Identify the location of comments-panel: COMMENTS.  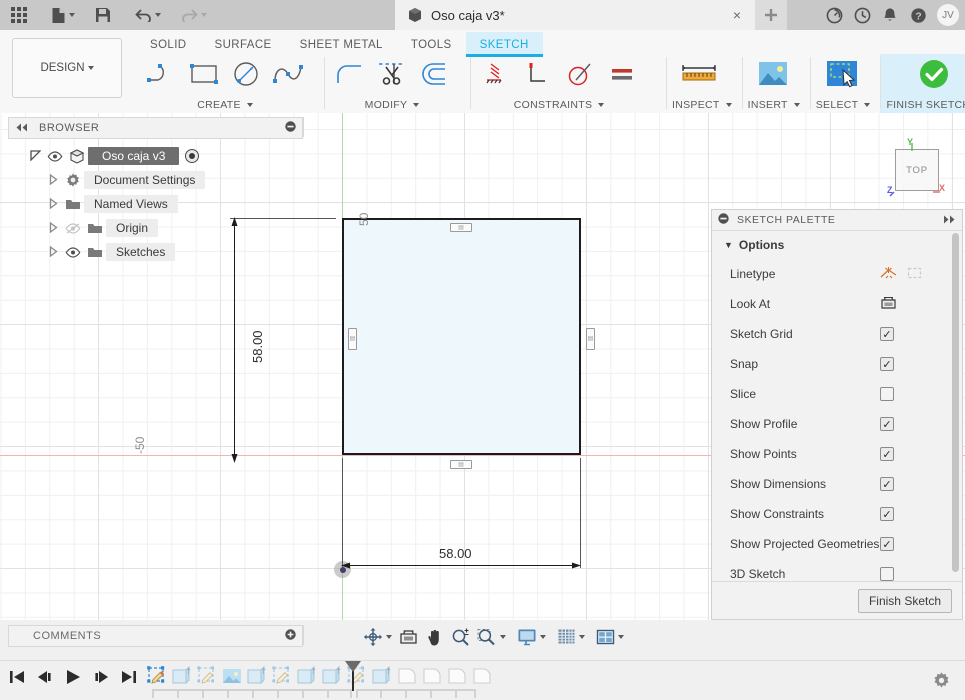
(155, 636).